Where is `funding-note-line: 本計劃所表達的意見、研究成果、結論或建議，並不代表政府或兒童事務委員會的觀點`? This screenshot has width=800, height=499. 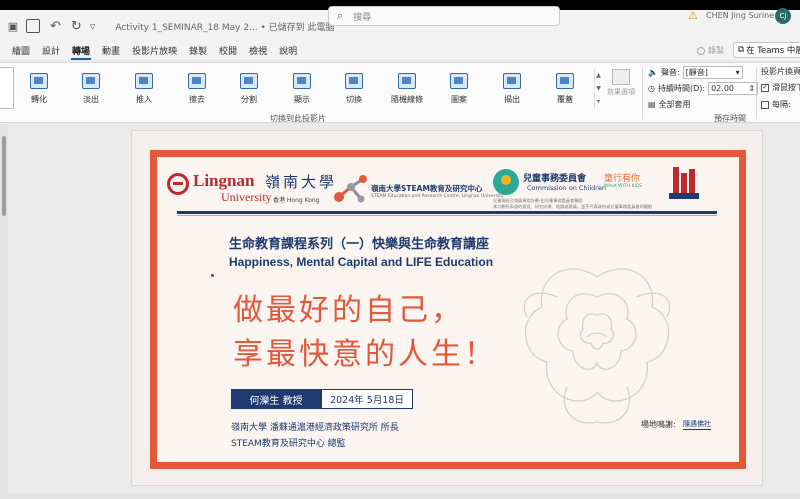 funding-note-line: 本計劃所表達的意見、研究成果、結論或建議，並不代表政府或兒童事務委員會的觀點 is located at coordinates (573, 206).